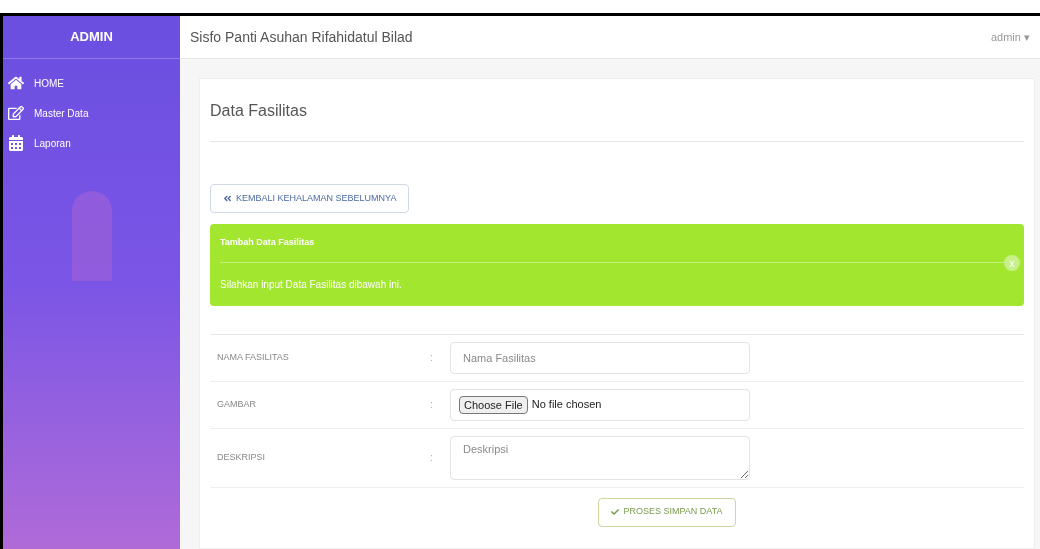 The height and width of the screenshot is (549, 1040). What do you see at coordinates (310, 198) in the screenshot?
I see `back-button: KEMBALI KEHALAMAN SEBELUMNYA` at bounding box center [310, 198].